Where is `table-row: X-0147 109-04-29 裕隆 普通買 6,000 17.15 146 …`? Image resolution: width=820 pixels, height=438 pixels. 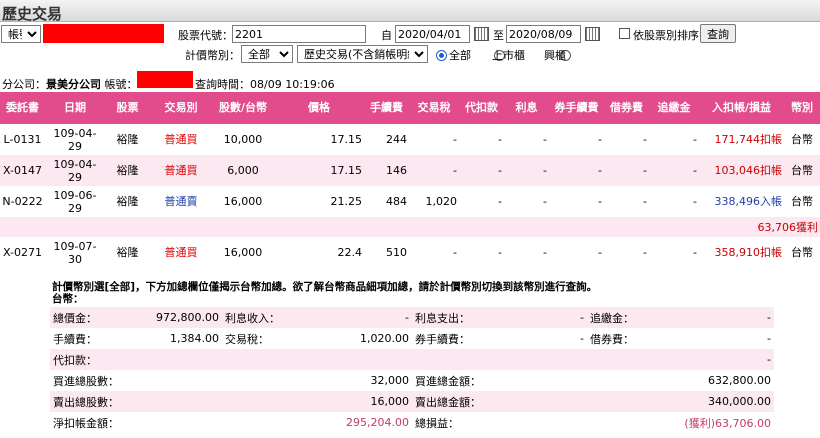
table-row: X-0147 109-04-29 裕隆 普通買 6,000 17.15 146 … is located at coordinates (410, 170).